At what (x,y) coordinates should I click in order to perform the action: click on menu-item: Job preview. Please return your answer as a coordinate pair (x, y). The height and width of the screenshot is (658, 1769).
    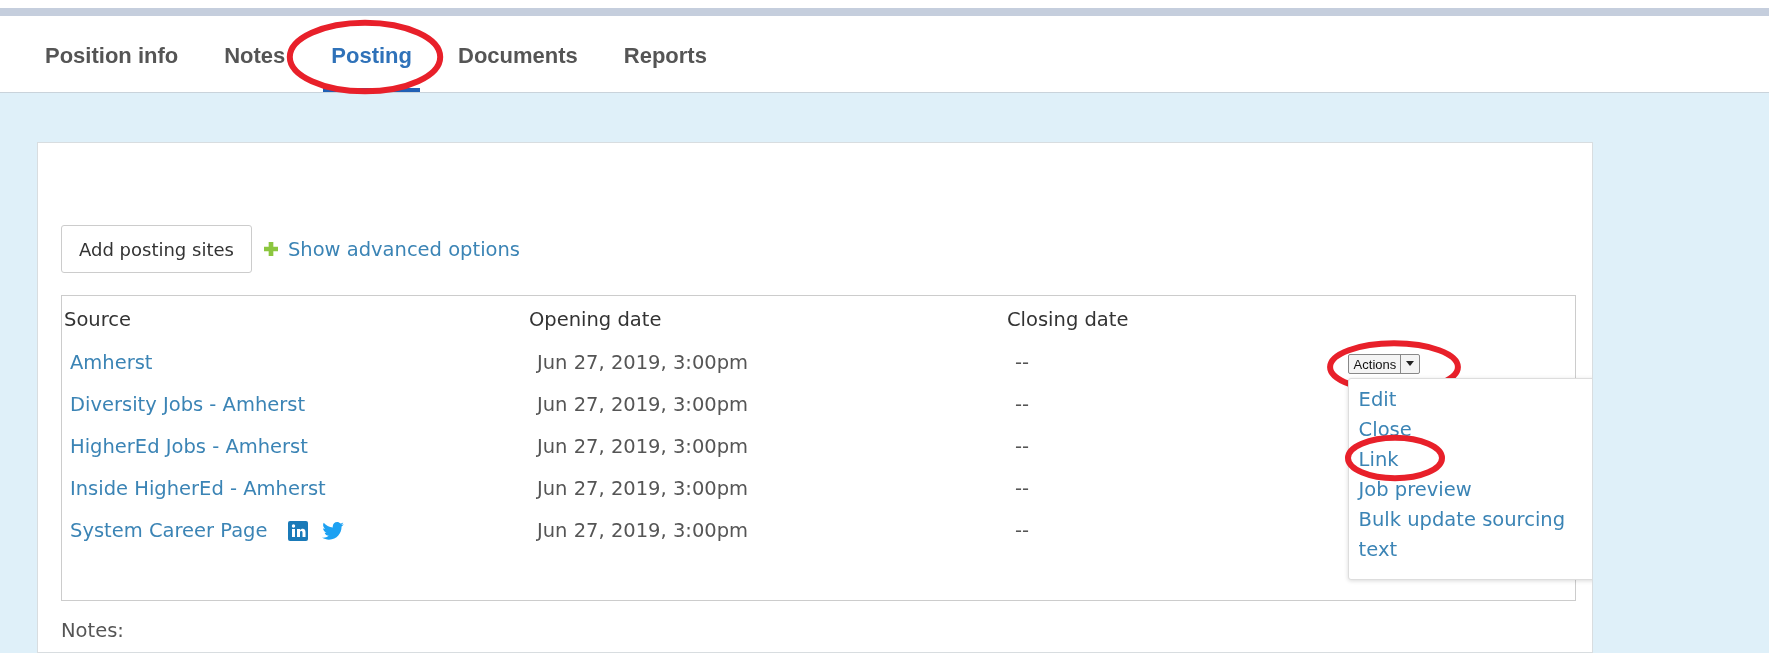
    Looking at the image, I should click on (1415, 489).